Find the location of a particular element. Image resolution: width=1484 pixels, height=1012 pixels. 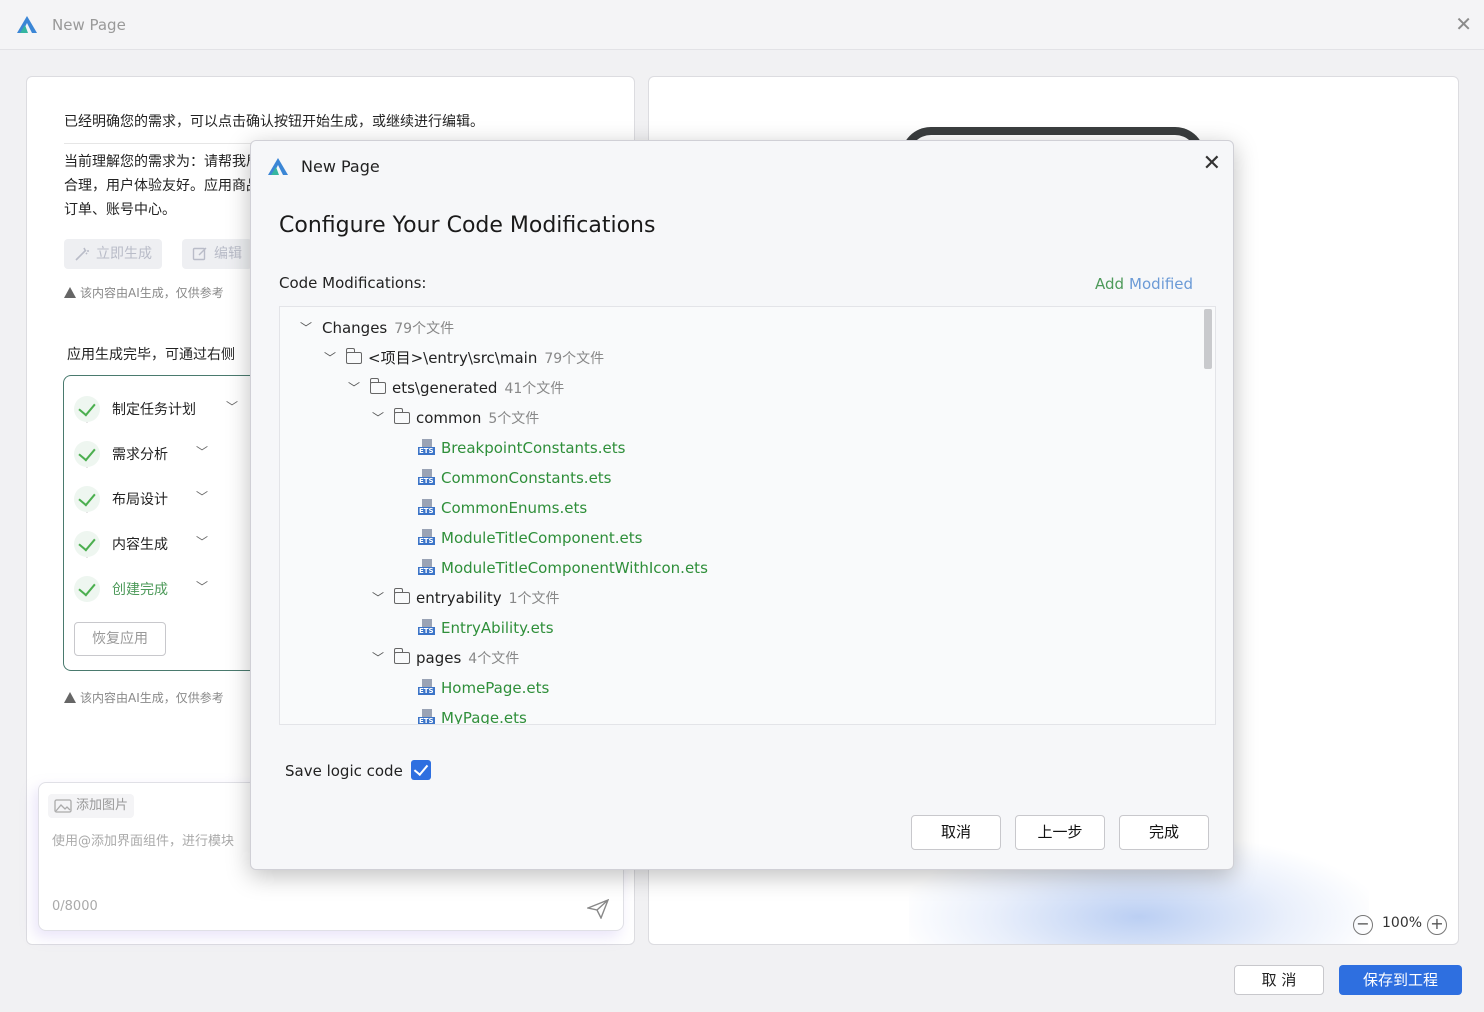

tree-file-row: HomePage.ets is located at coordinates (483, 688).